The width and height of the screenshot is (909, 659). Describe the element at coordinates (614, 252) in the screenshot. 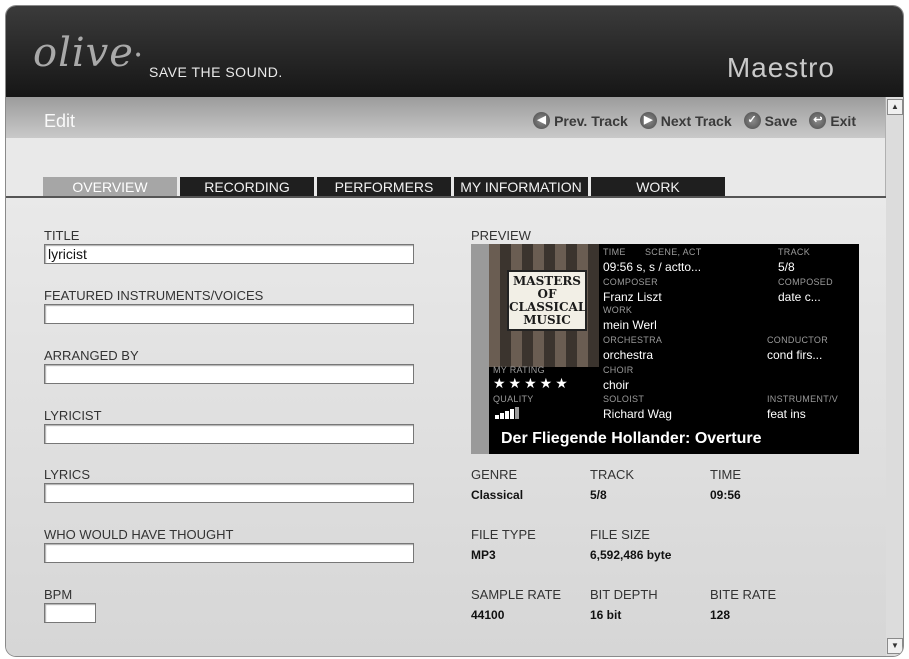

I see `preview-time-label: TIME` at that location.